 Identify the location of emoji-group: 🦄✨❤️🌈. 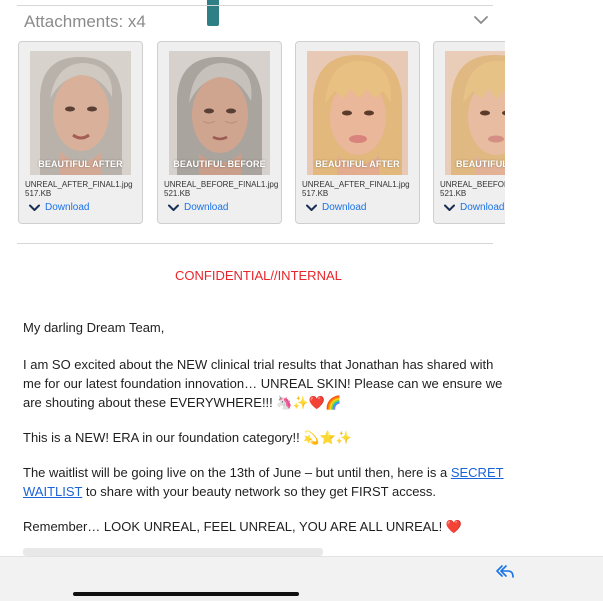
(309, 402).